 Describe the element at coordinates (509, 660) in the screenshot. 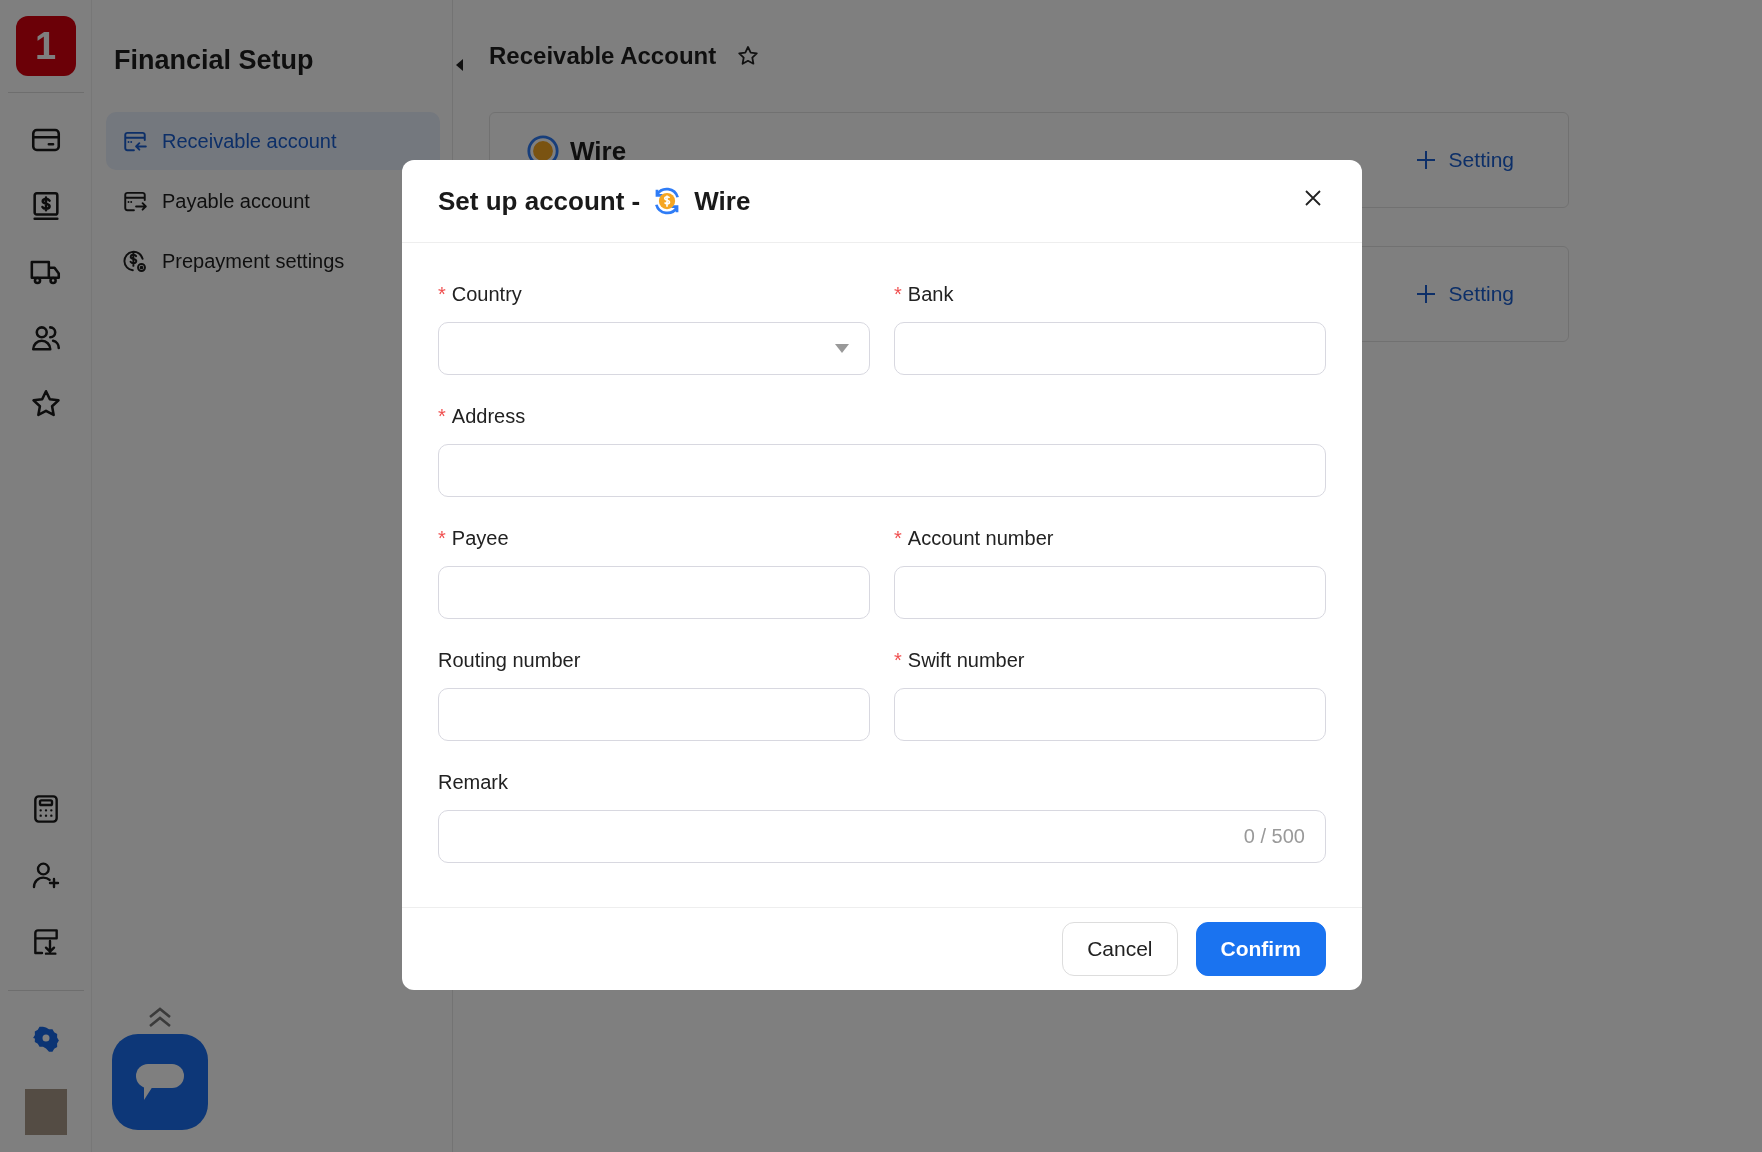

I see `field-label: Routing number` at that location.